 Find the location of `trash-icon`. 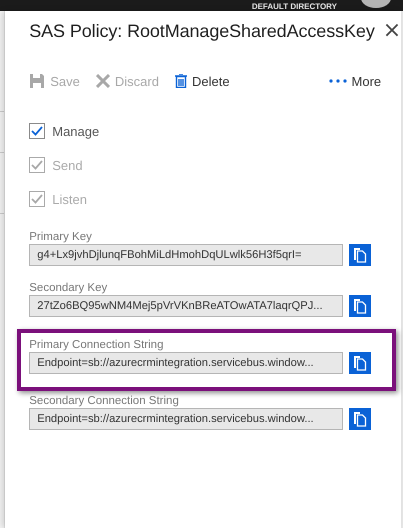

trash-icon is located at coordinates (180, 81).